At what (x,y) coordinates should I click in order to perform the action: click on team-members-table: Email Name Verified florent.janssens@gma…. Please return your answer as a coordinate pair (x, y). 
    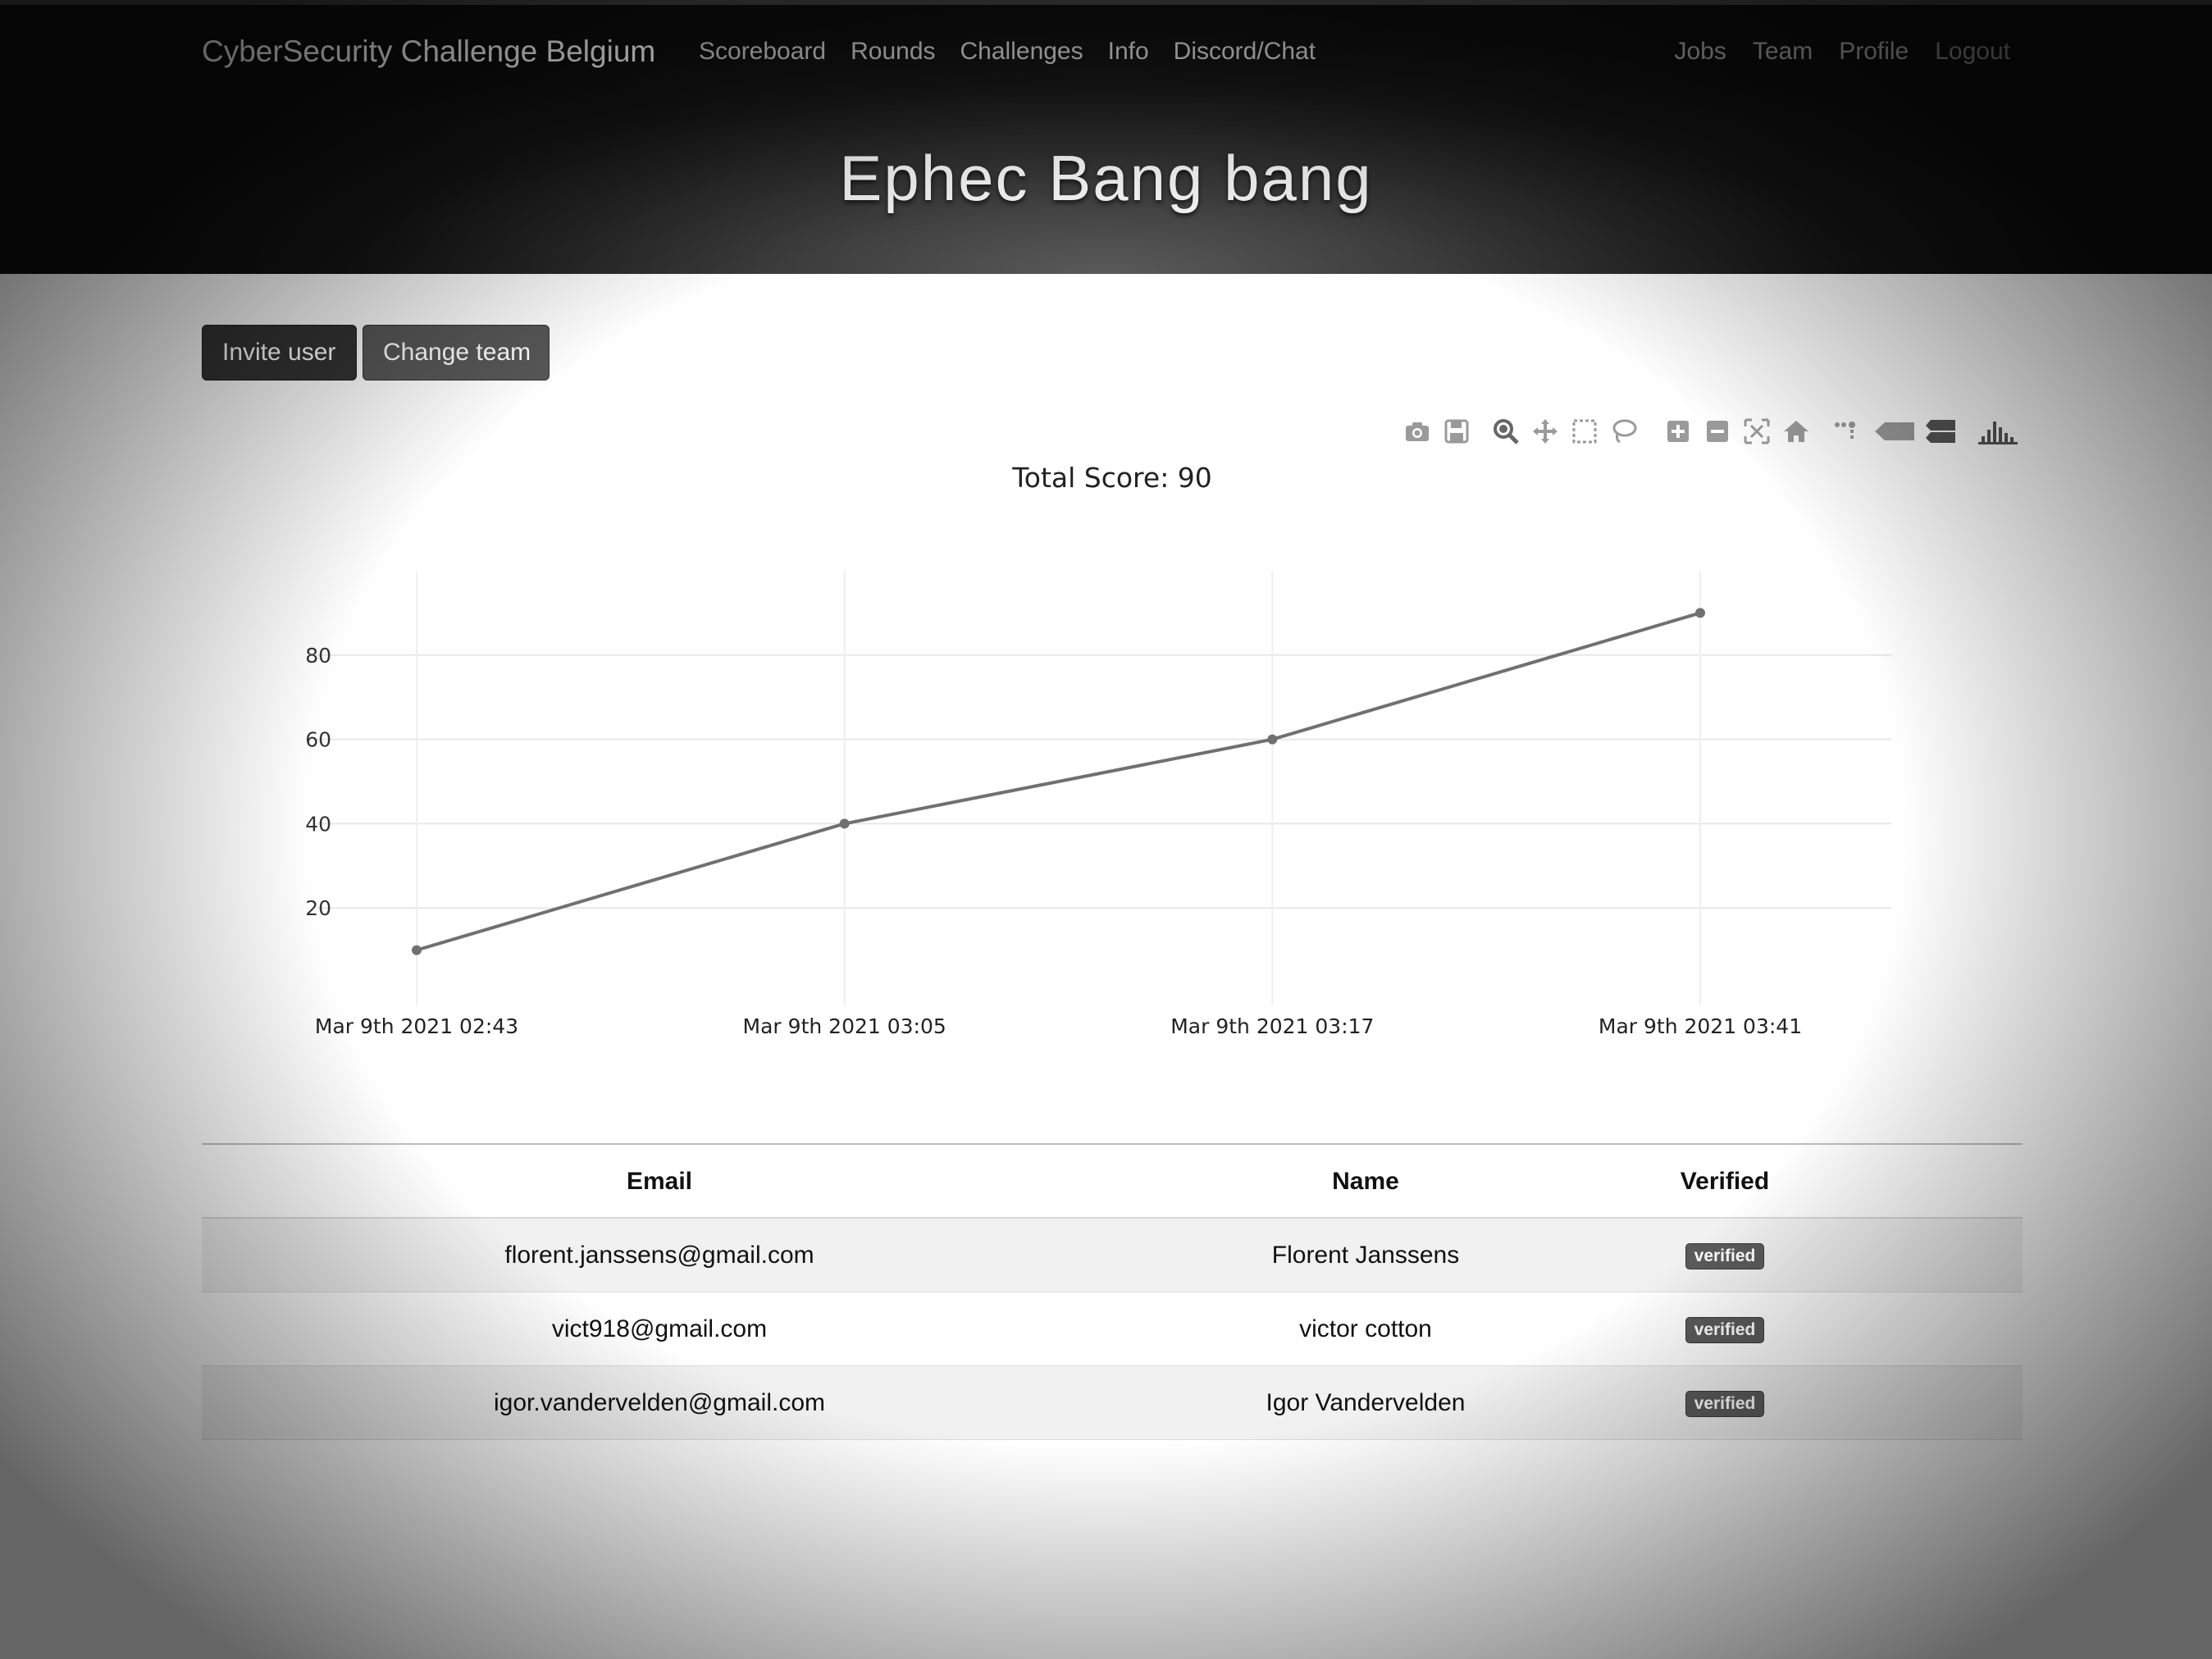
    Looking at the image, I should click on (1112, 1291).